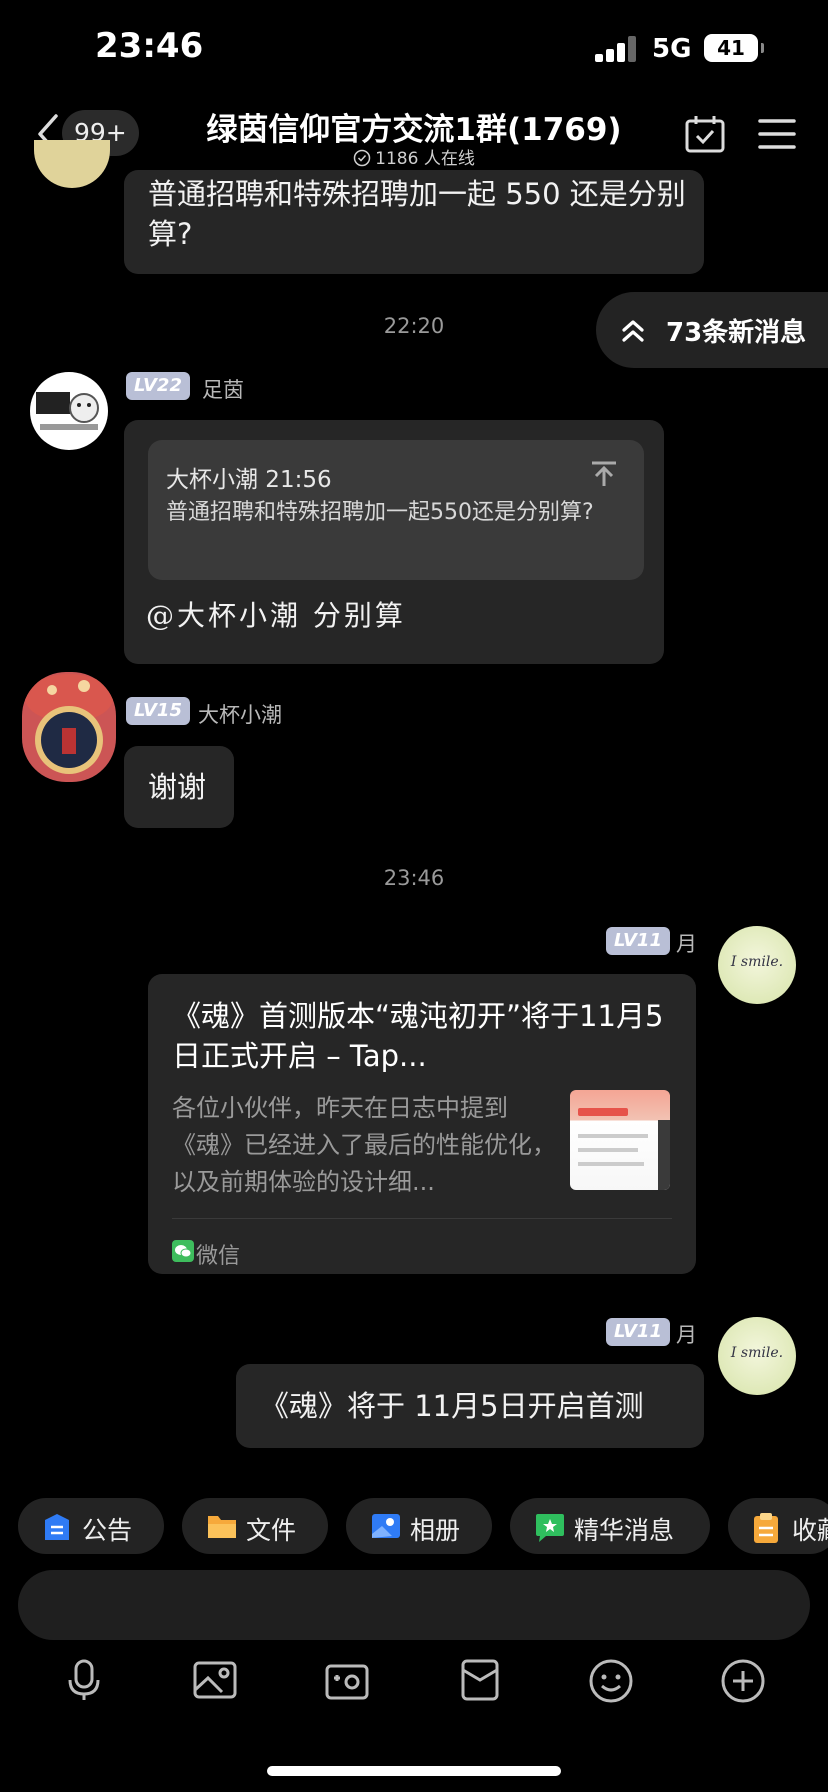 The image size is (828, 1792). Describe the element at coordinates (480, 1680) in the screenshot. I see `red-packet-icon` at that location.